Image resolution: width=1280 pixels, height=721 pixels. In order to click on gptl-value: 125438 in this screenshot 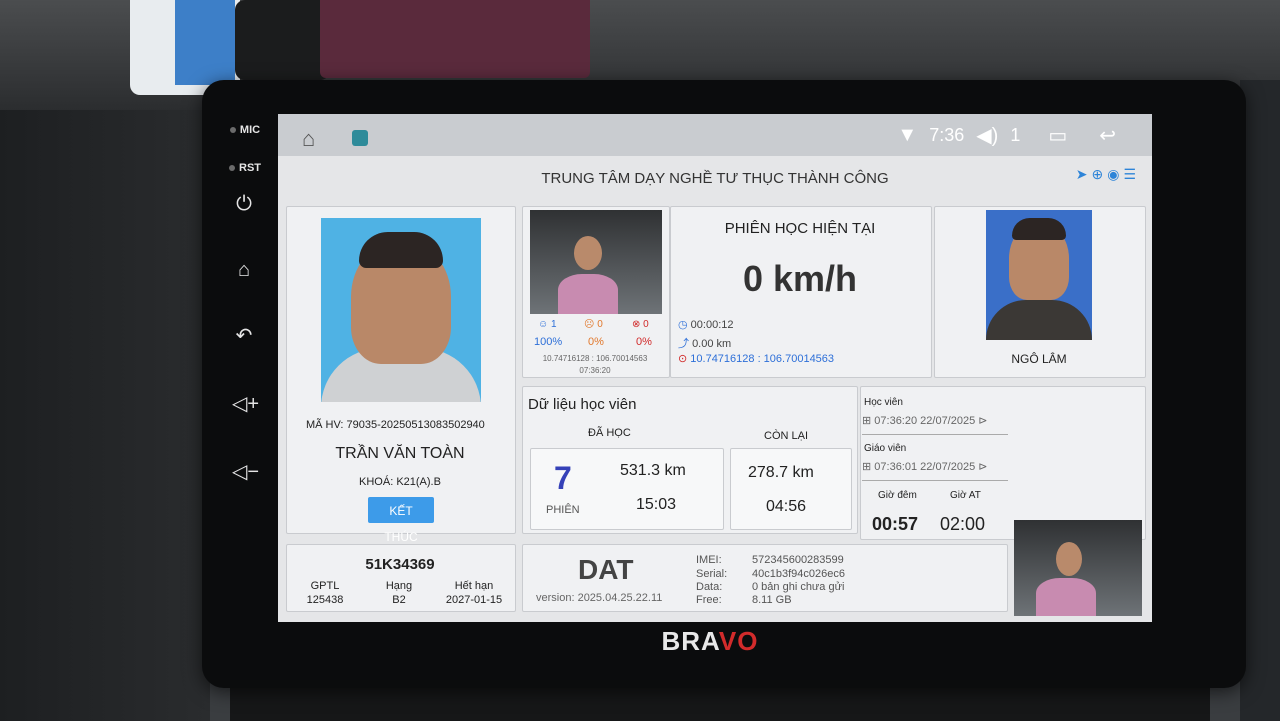, I will do `click(325, 600)`.